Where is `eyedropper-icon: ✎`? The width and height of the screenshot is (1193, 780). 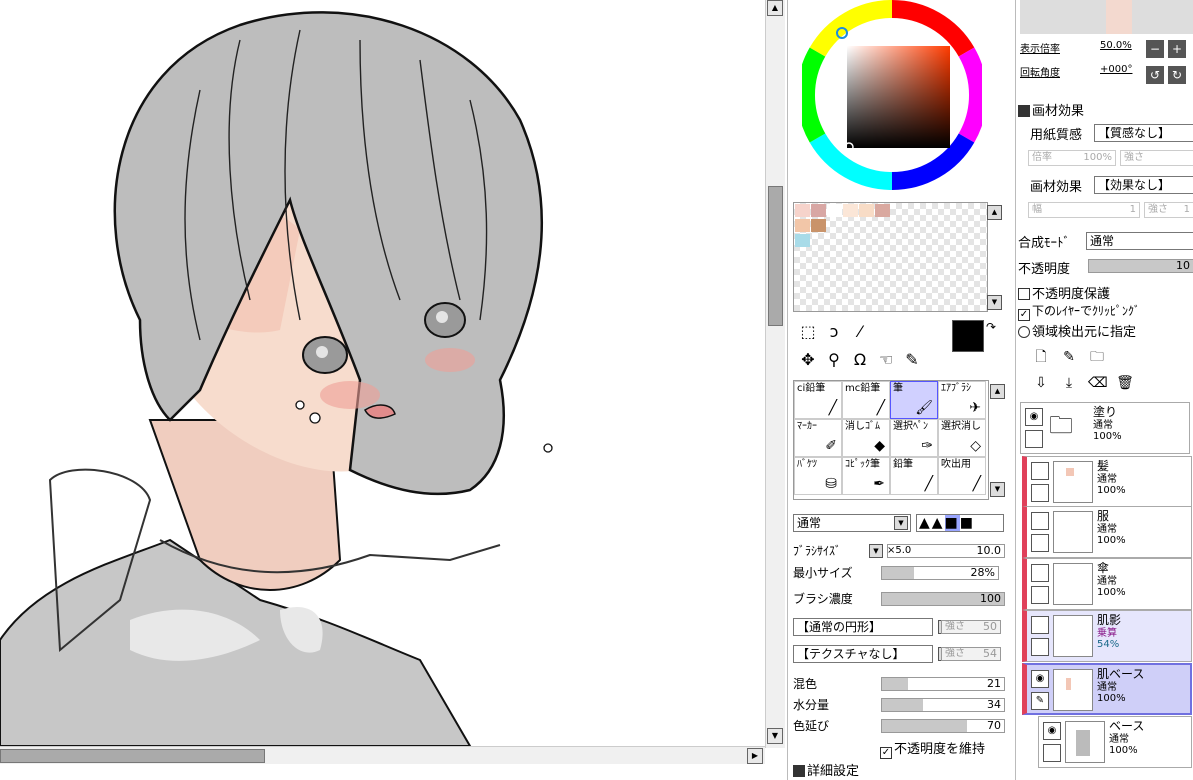 eyedropper-icon: ✎ is located at coordinates (912, 360).